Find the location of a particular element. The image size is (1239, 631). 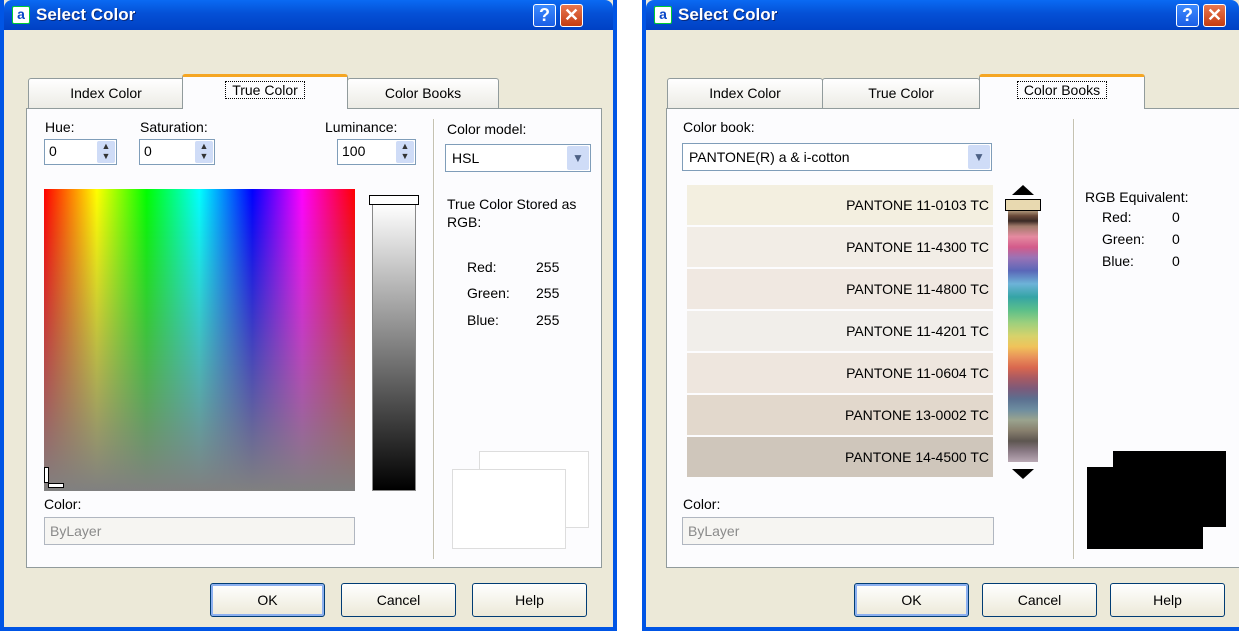

swatch-name: PANTONE 11-4300 TC is located at coordinates (917, 247).